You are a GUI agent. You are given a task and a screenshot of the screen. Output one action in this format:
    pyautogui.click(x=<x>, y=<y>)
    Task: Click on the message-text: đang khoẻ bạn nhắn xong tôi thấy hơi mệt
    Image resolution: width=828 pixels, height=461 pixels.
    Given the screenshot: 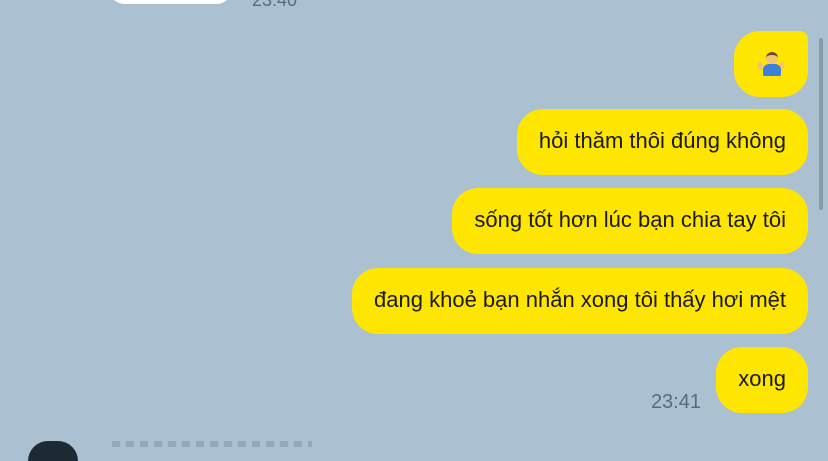 What is the action you would take?
    pyautogui.click(x=580, y=299)
    